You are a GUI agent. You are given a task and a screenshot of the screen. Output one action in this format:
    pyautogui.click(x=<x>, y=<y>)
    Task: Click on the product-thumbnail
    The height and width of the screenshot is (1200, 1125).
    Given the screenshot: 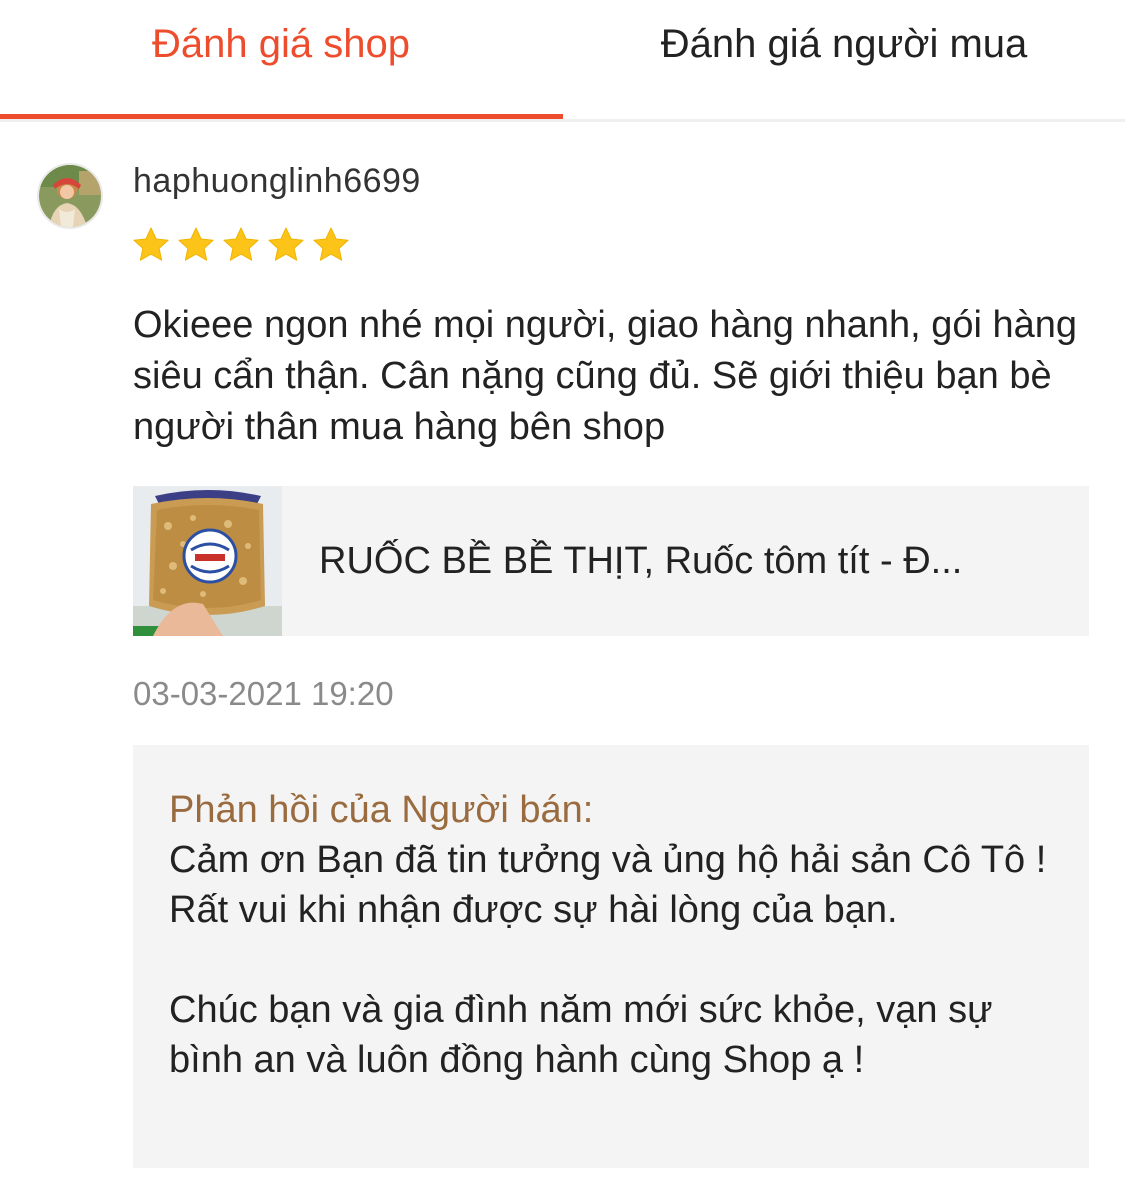 What is the action you would take?
    pyautogui.click(x=207, y=561)
    